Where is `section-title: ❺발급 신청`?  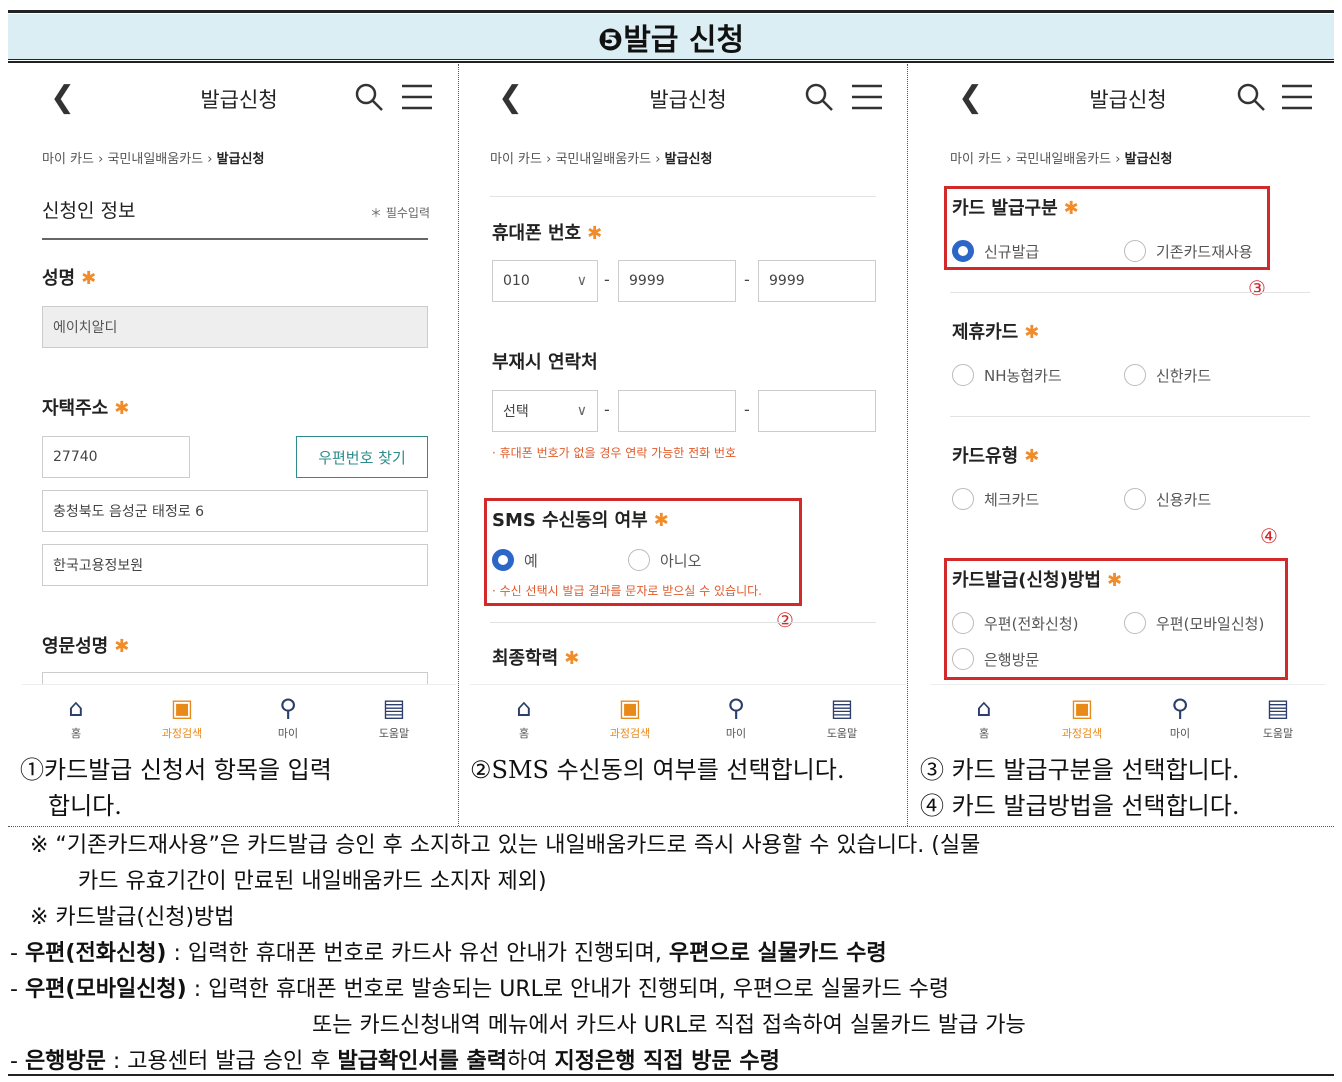
section-title: ❺발급 신청 is located at coordinates (671, 40).